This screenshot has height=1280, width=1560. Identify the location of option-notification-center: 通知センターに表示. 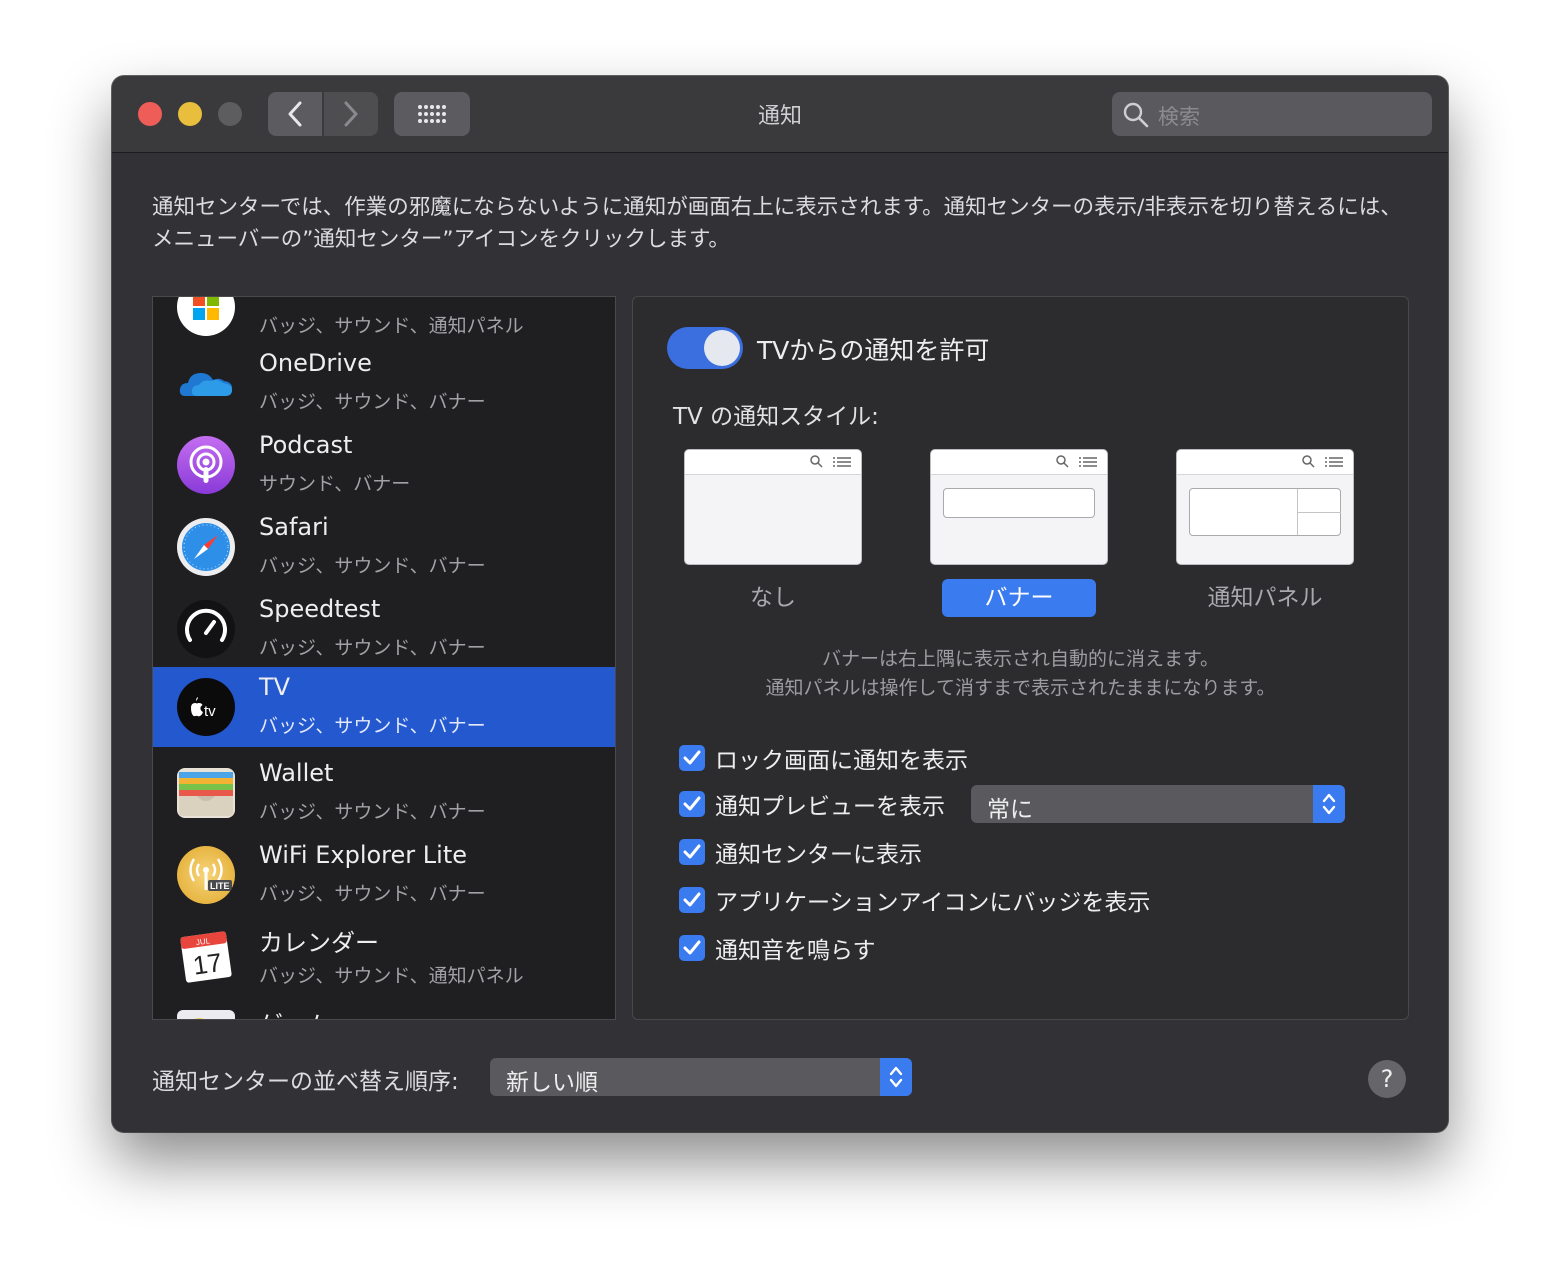
(800, 852).